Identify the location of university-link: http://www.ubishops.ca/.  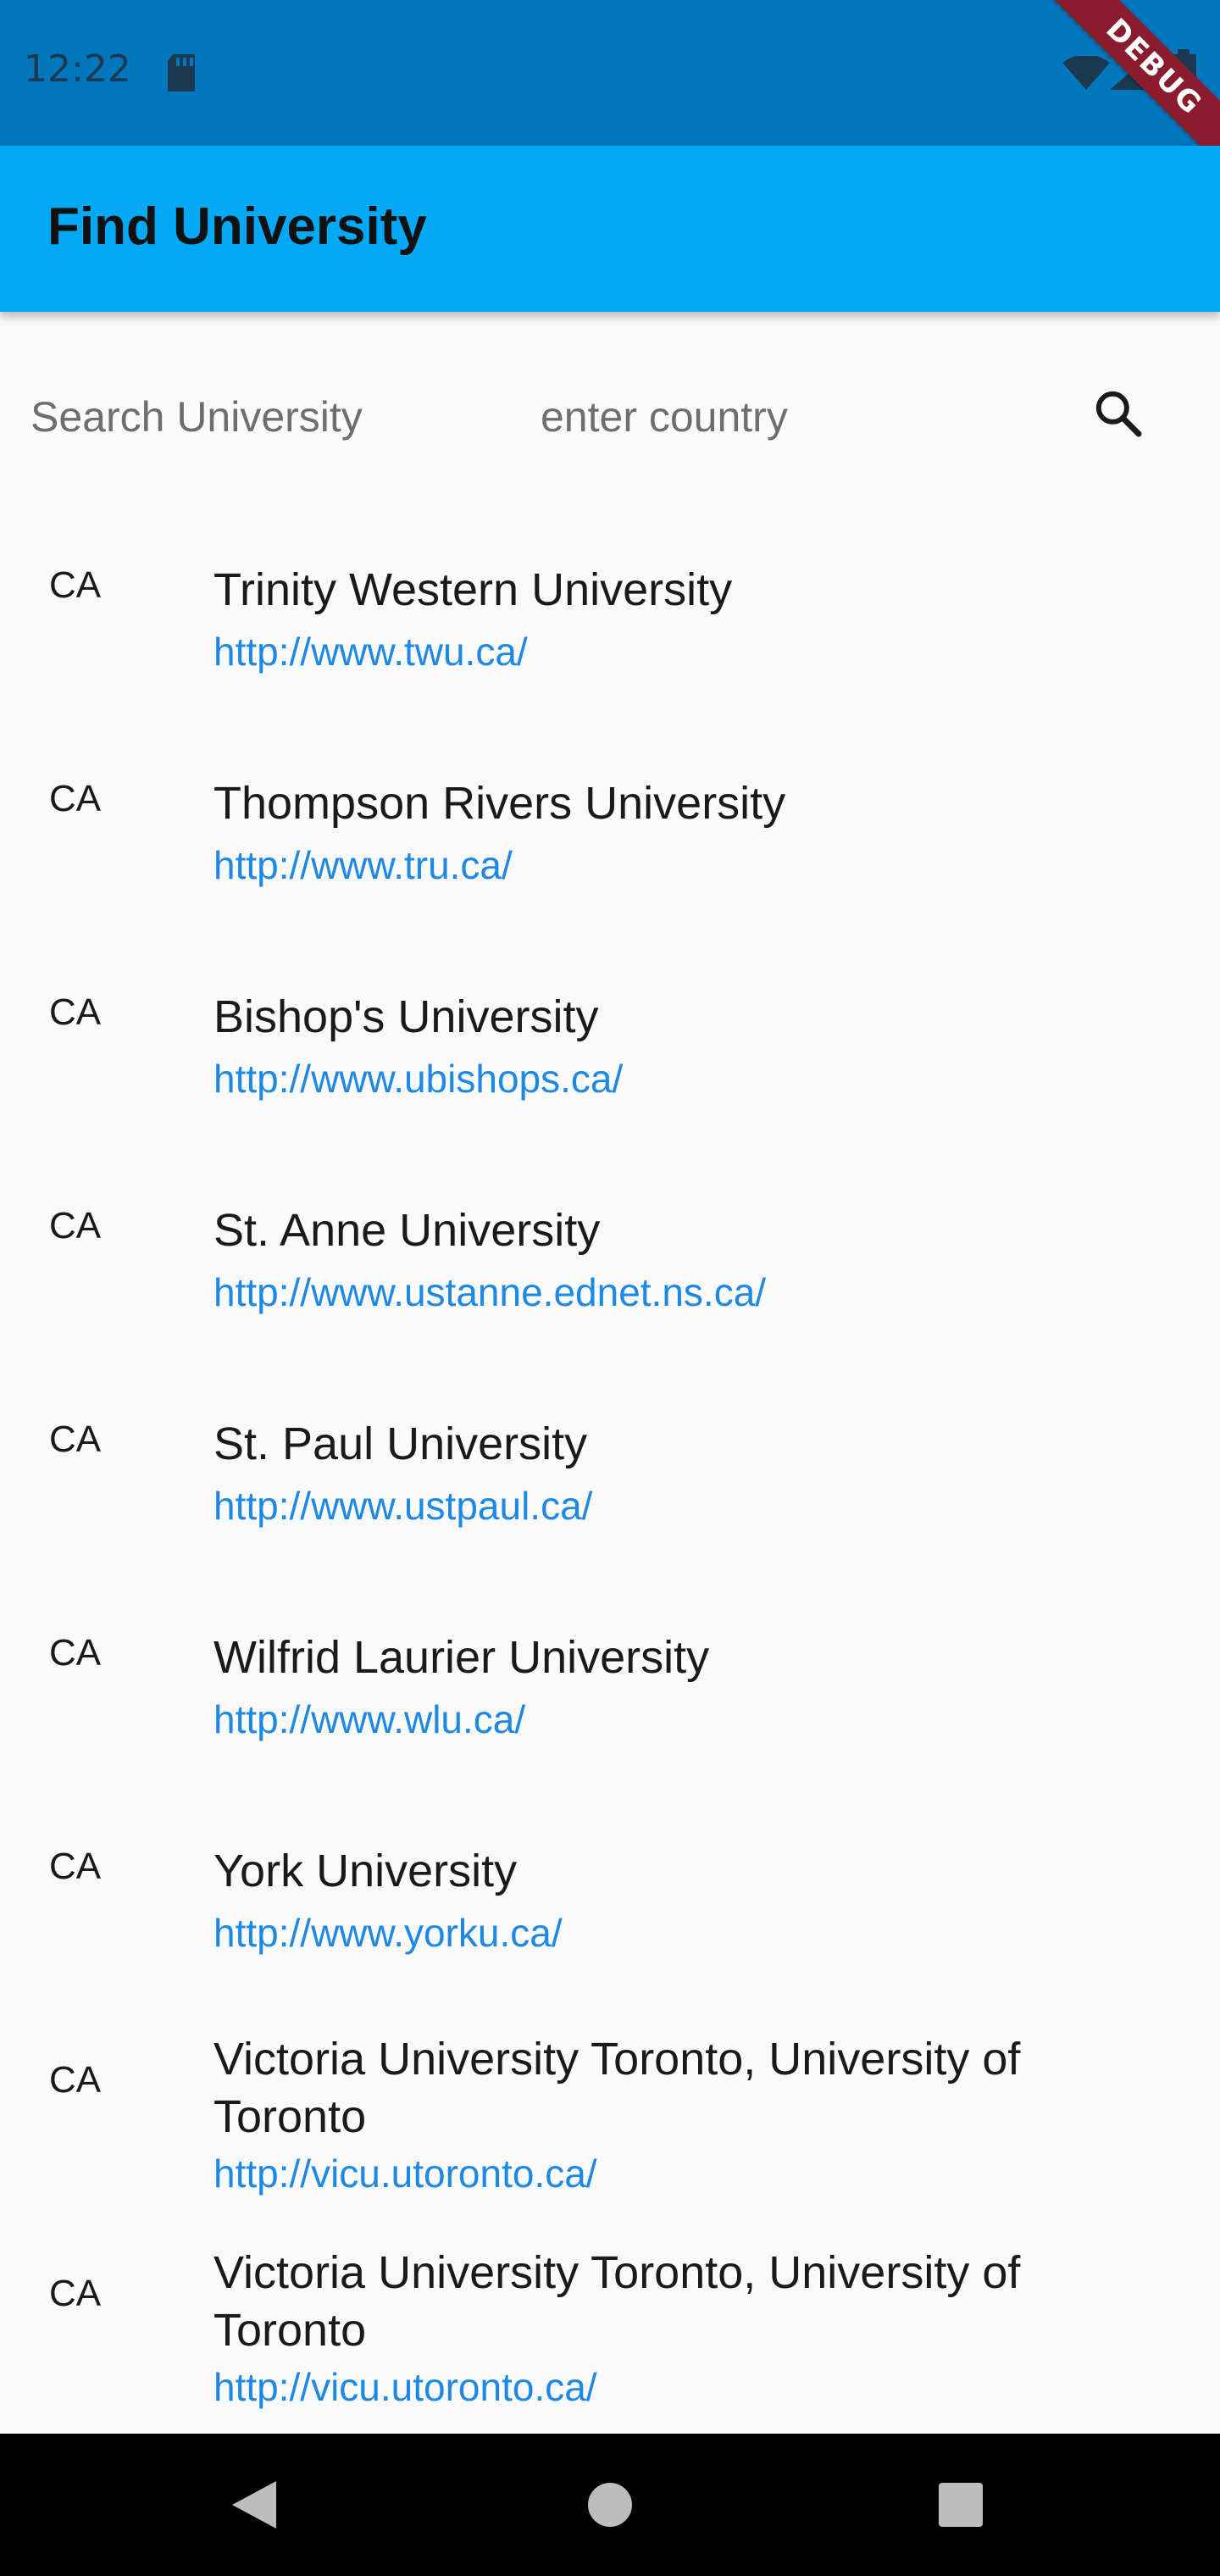
(418, 1079).